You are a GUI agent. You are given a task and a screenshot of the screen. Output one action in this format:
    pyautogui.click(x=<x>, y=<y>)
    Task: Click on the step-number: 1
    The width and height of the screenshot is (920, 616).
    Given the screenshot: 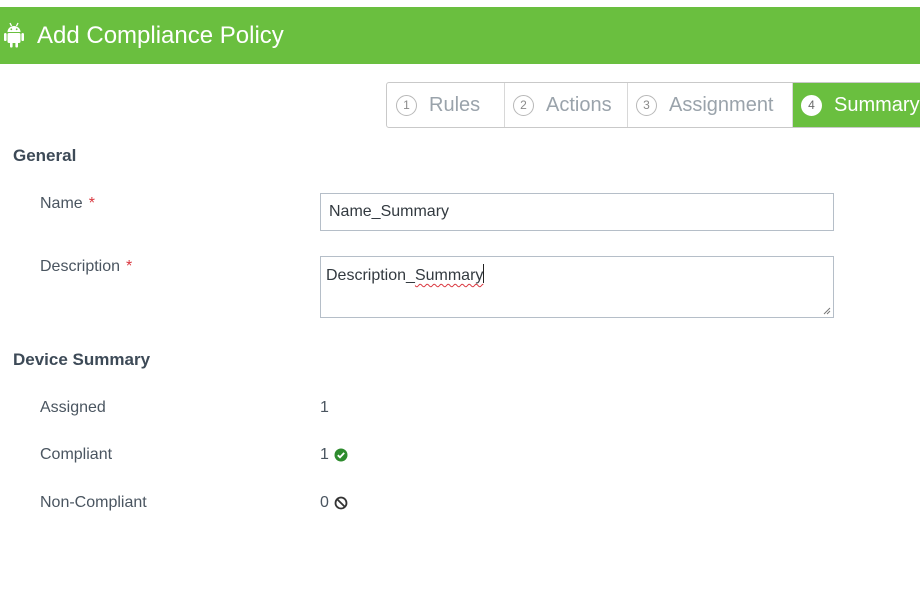 What is the action you would take?
    pyautogui.click(x=406, y=105)
    